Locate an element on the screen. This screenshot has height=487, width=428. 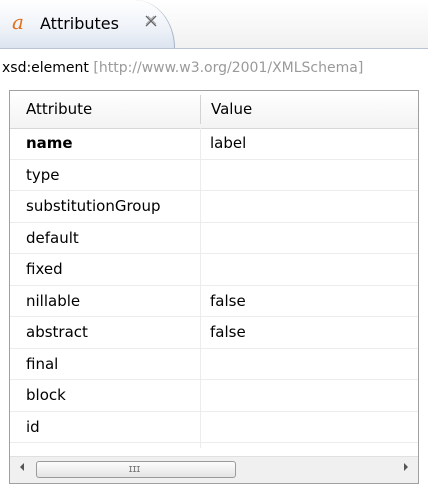
table-row: fixed is located at coordinates (214, 270).